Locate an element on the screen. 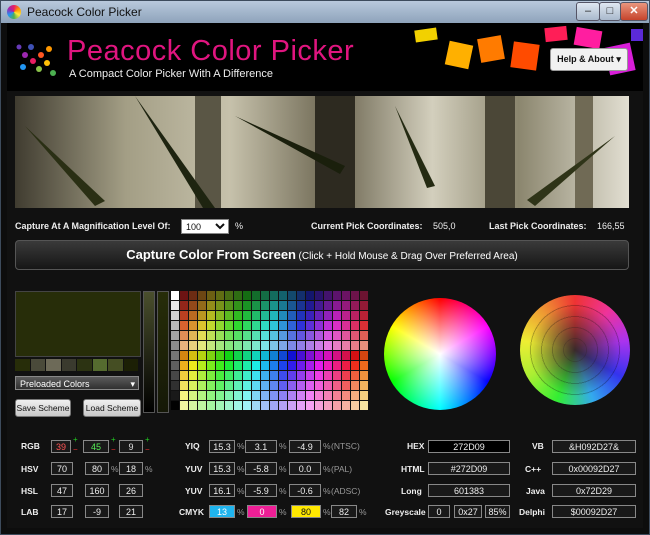 Image resolution: width=650 pixels, height=535 pixels. rgb-r-field: 39 is located at coordinates (61, 446).